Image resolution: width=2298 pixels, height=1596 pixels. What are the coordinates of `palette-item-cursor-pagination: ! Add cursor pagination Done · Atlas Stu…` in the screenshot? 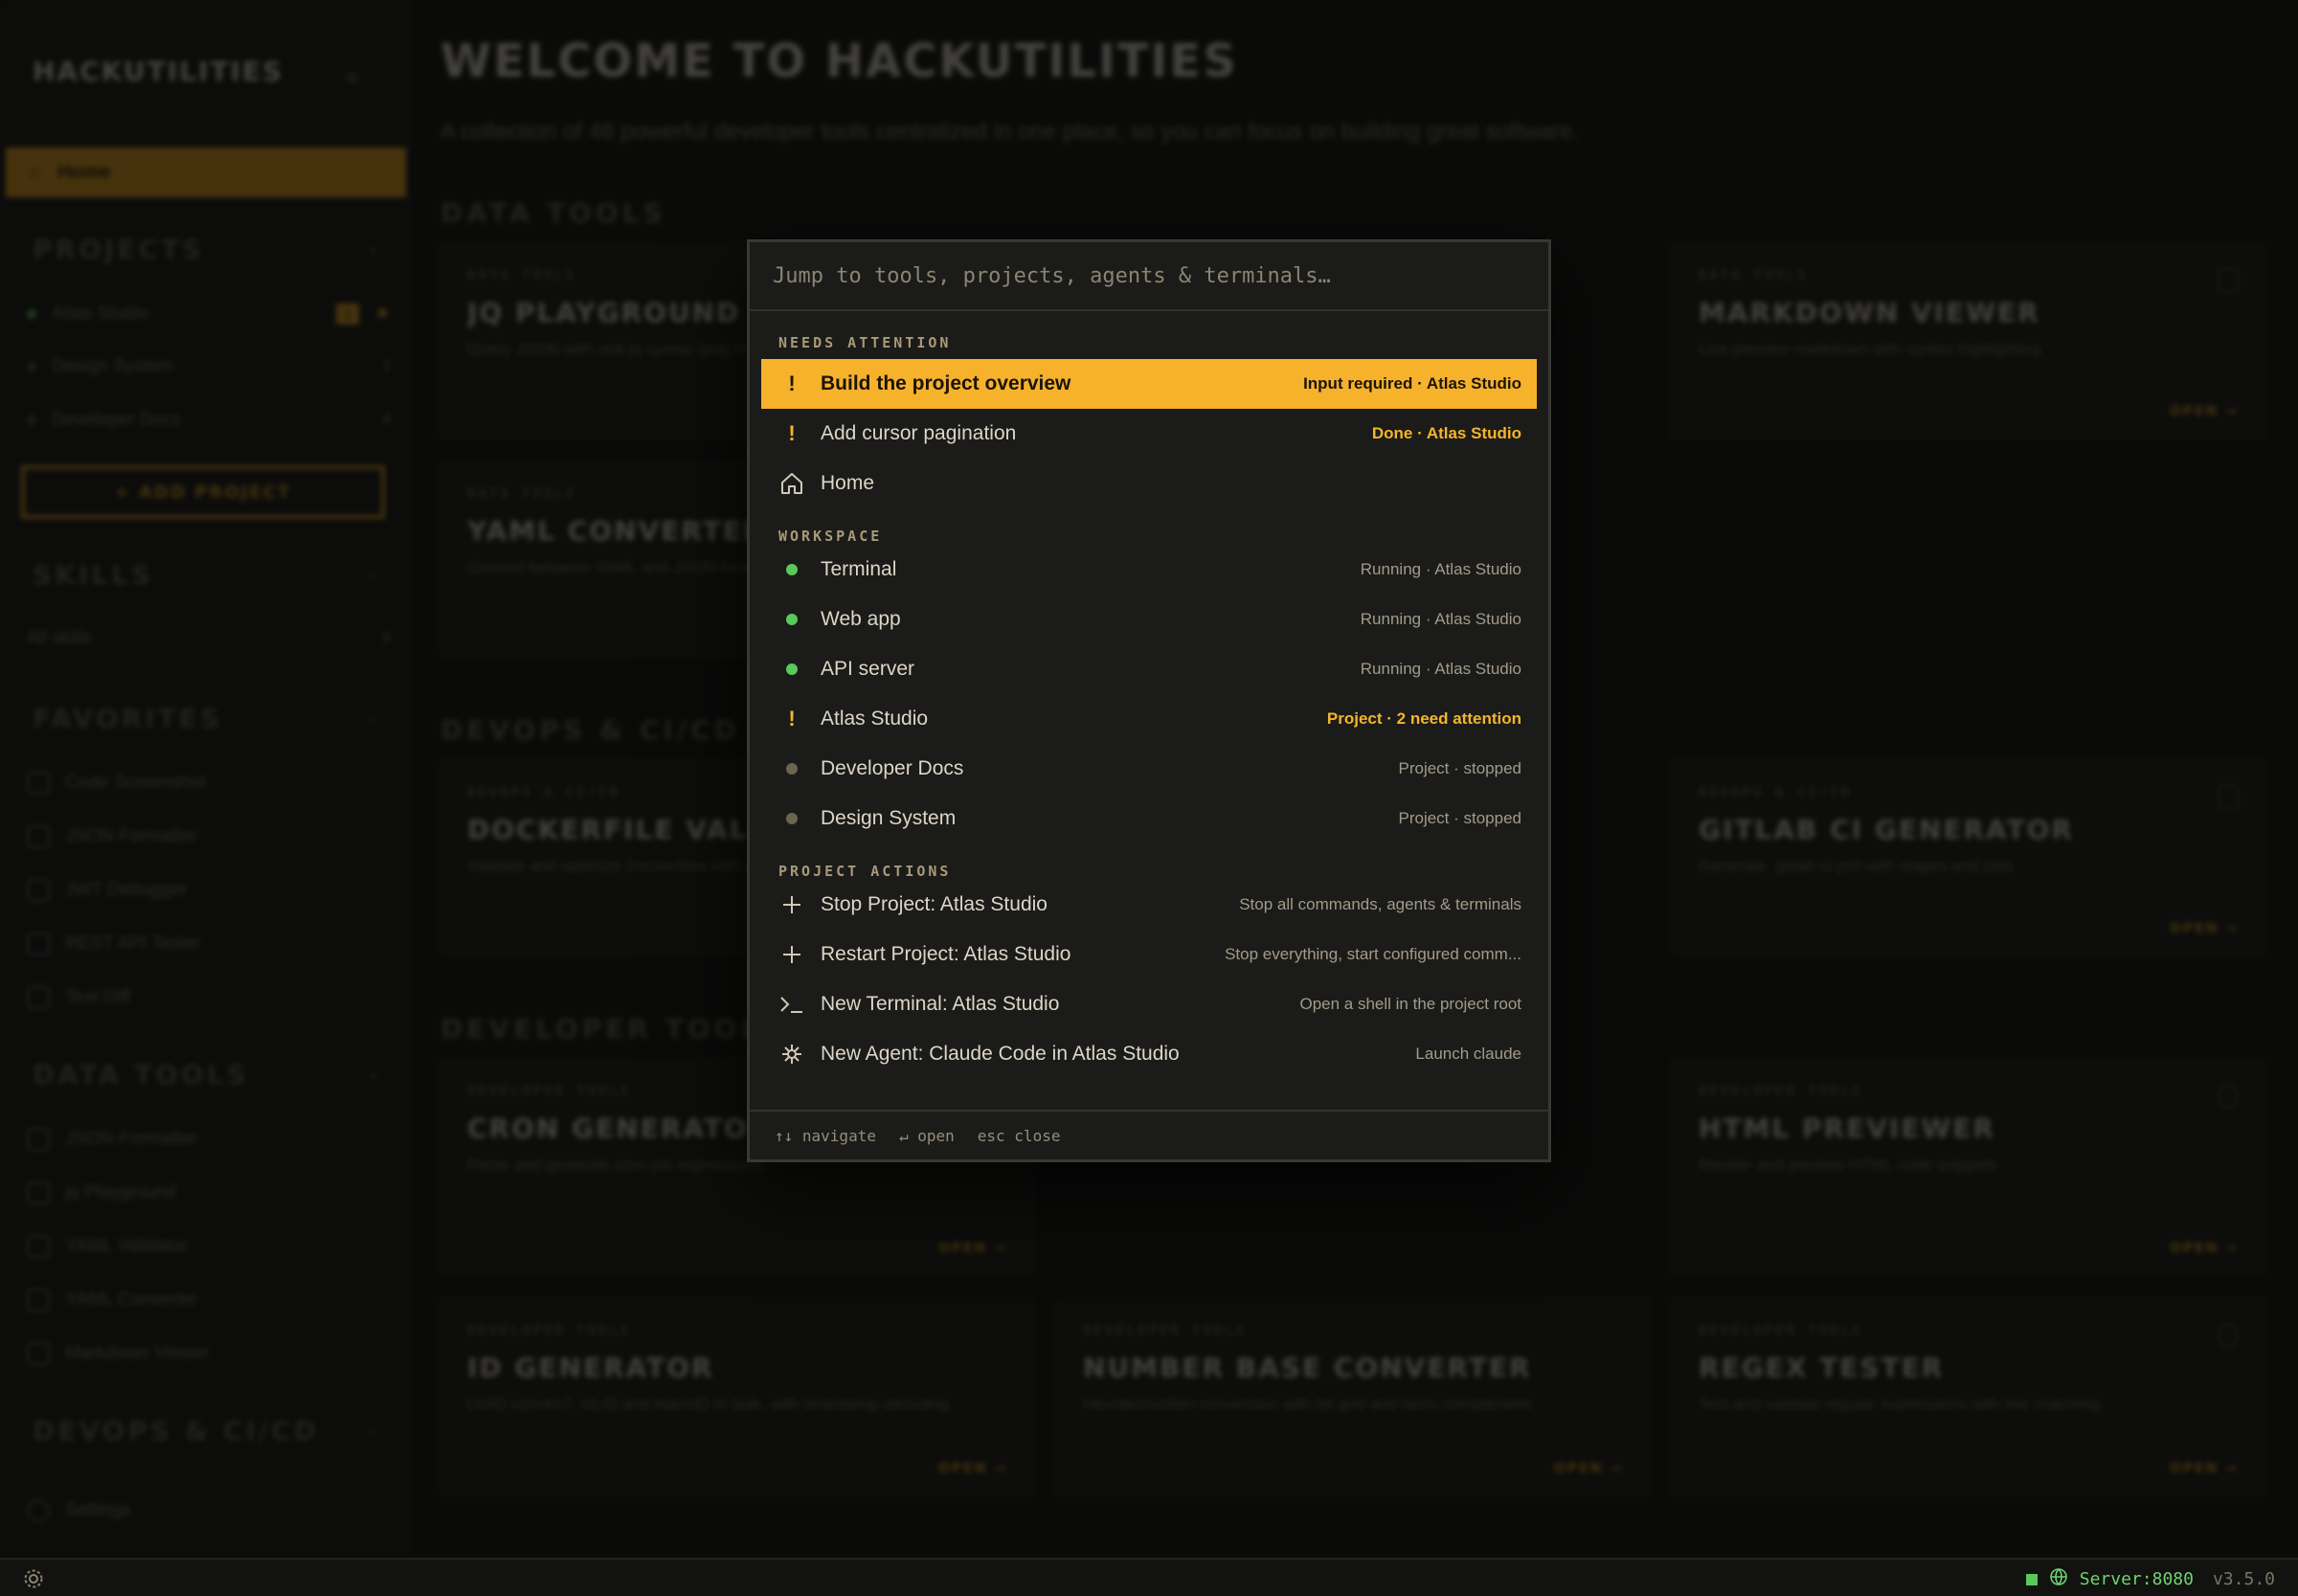 It's located at (1149, 434).